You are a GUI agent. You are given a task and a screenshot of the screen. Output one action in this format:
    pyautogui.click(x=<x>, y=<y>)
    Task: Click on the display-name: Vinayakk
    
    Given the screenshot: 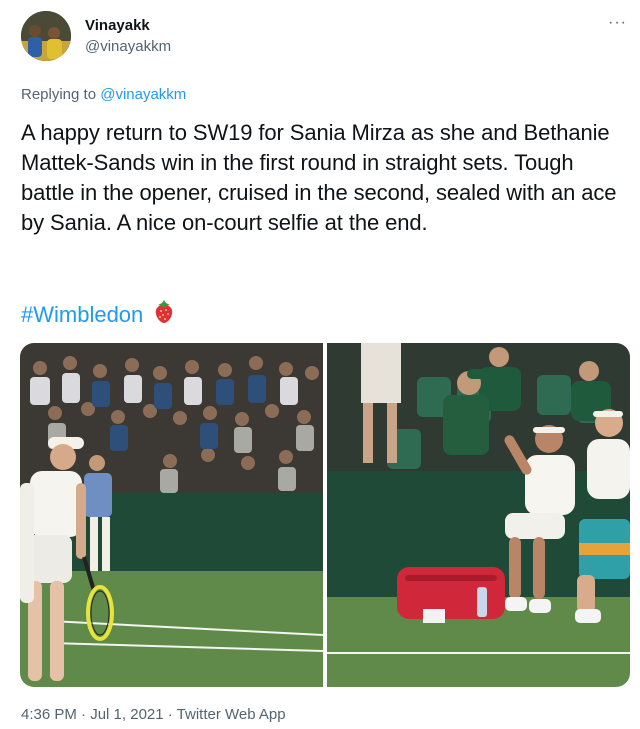 What is the action you would take?
    pyautogui.click(x=117, y=25)
    